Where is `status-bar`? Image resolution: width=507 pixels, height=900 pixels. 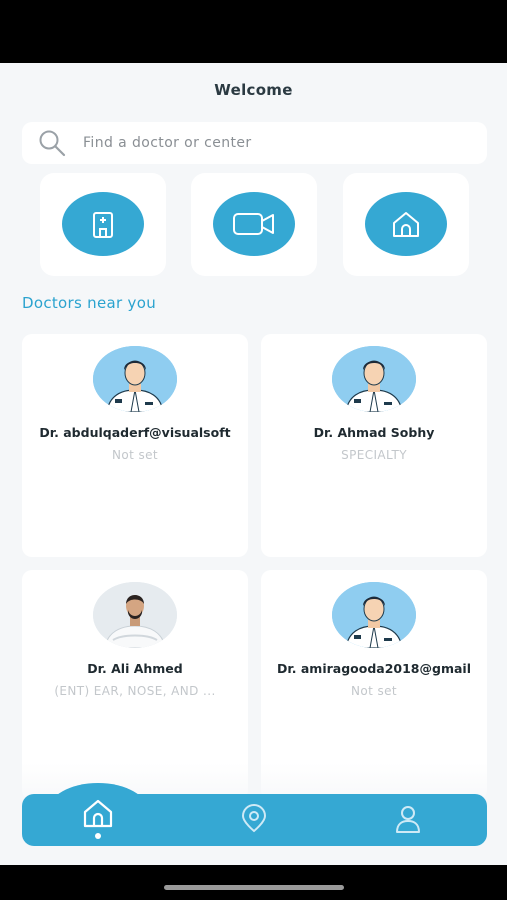
status-bar is located at coordinates (253, 31).